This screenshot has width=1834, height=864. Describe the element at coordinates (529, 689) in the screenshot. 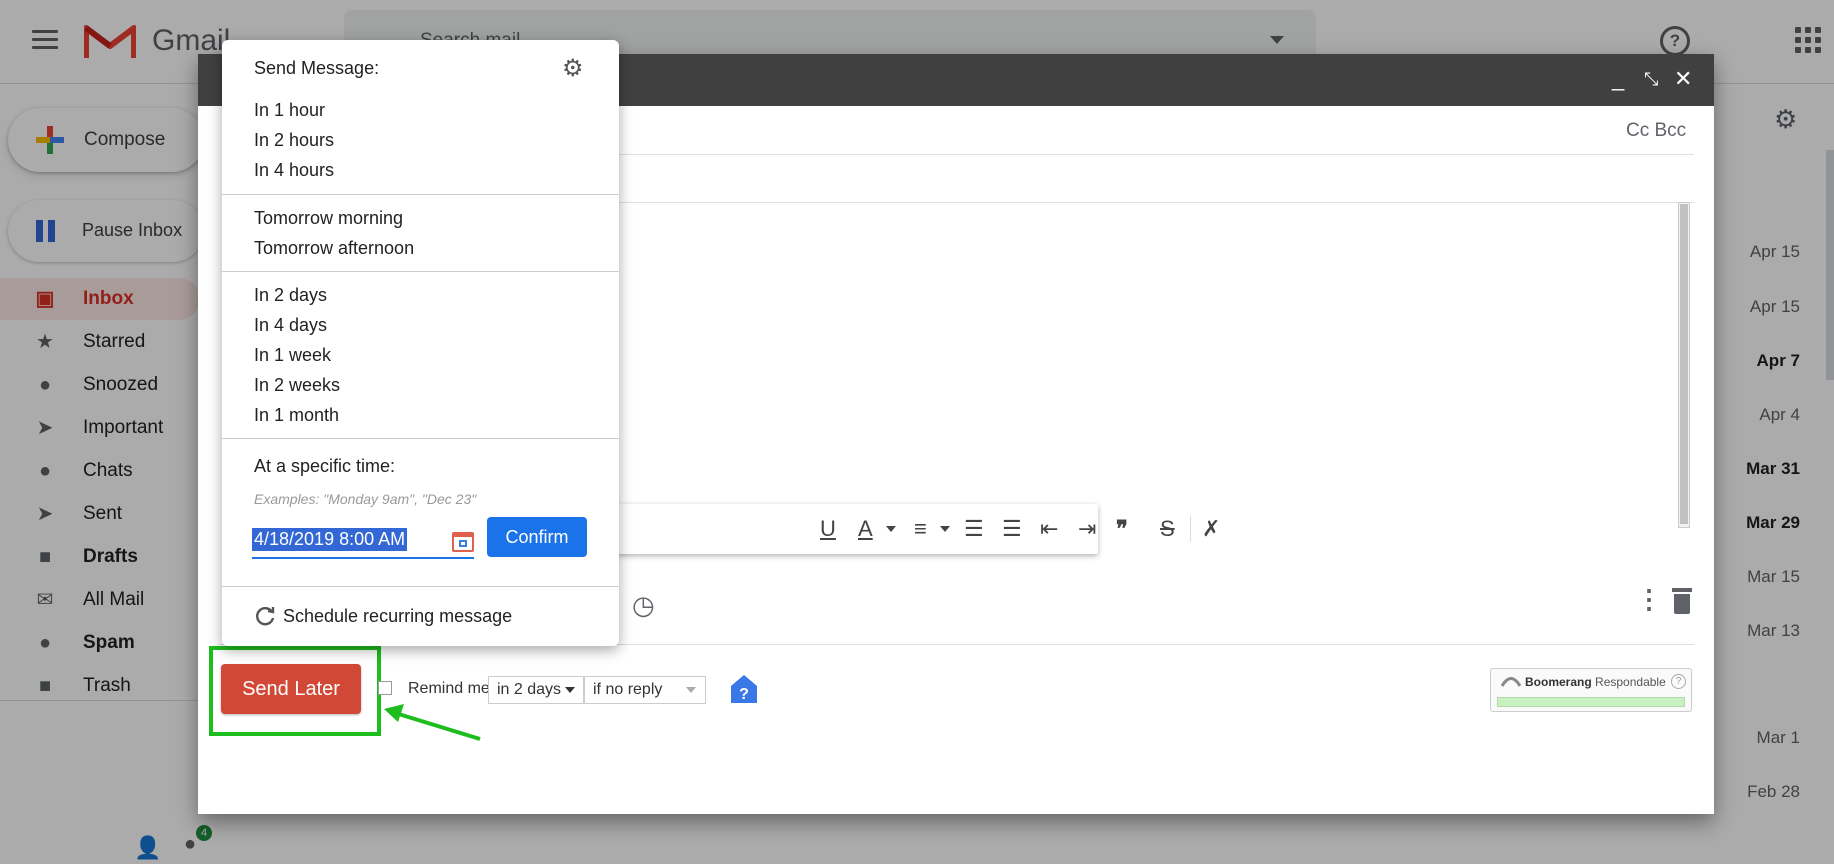

I see `remind-delay-value: in 2 days` at that location.